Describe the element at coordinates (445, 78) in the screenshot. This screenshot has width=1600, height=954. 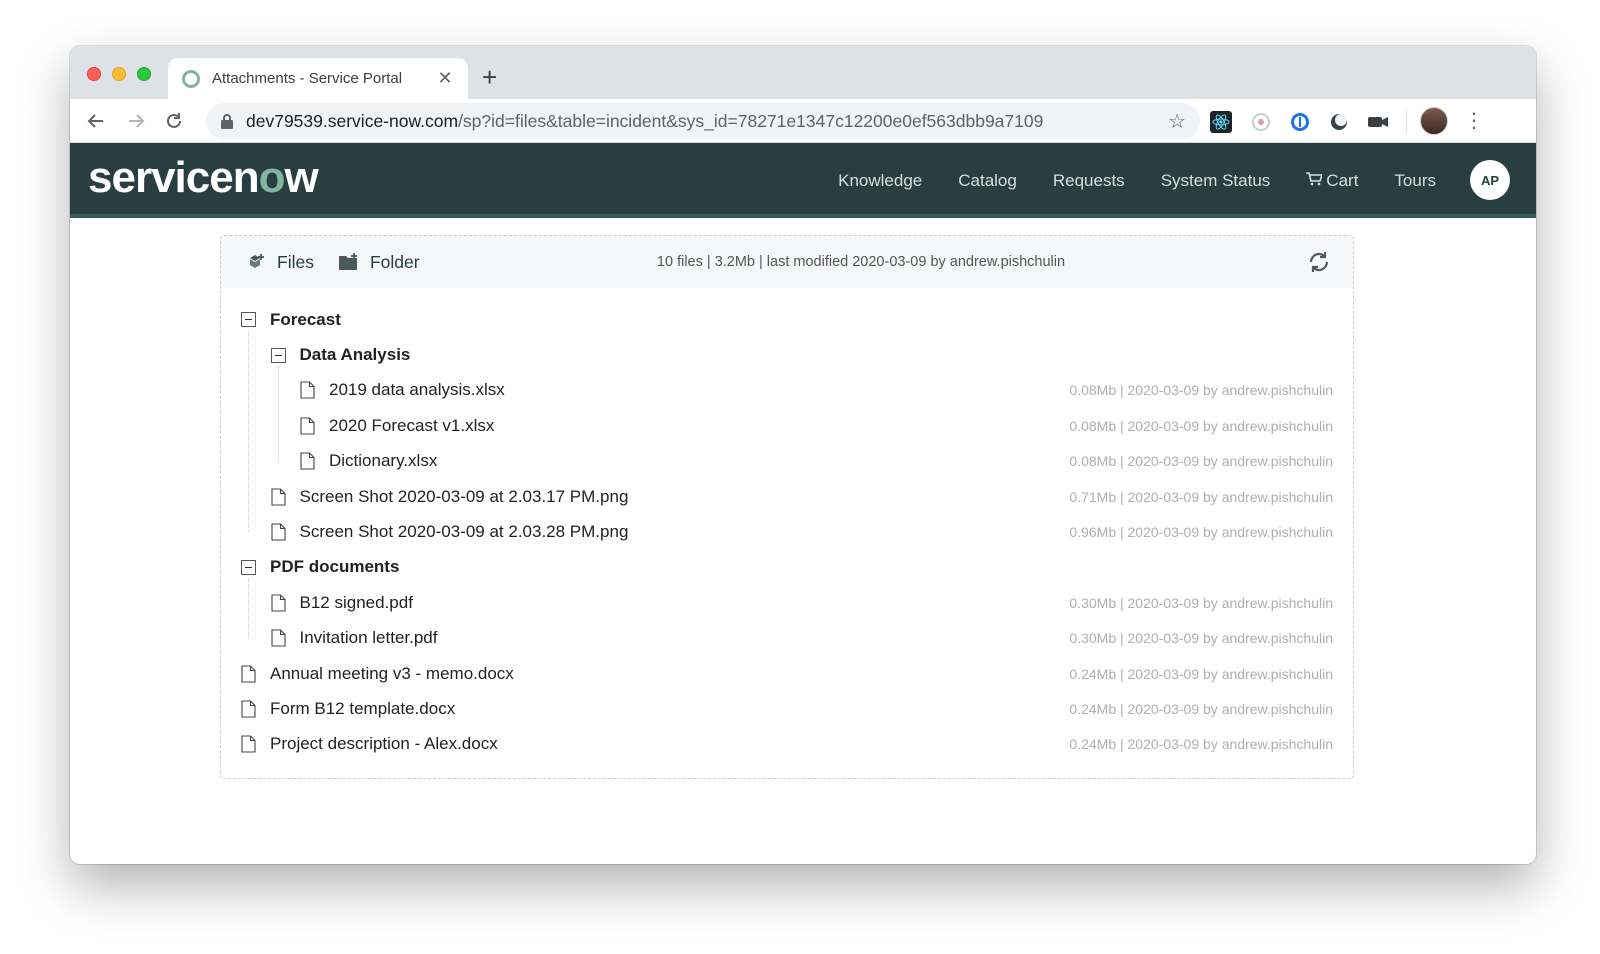
I see `tab-close-icon: ✕` at that location.